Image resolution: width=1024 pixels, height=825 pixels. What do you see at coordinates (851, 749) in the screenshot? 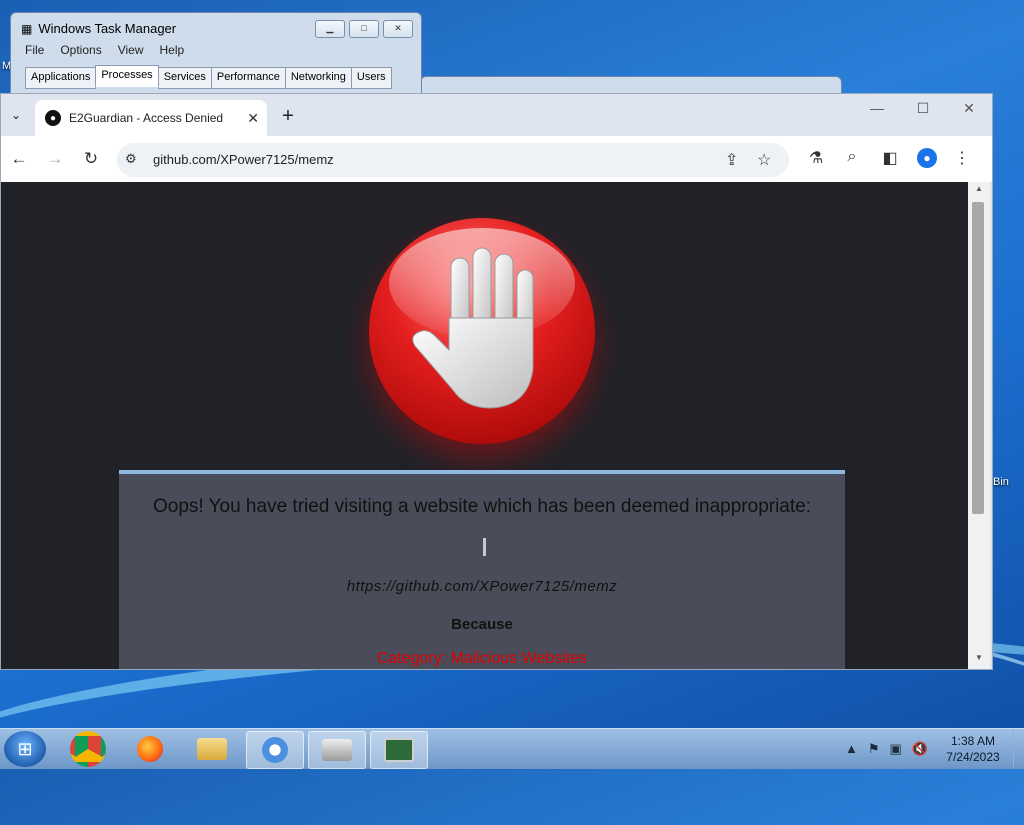
I see `show-hidden-icons-chevron-icon: ▲` at bounding box center [851, 749].